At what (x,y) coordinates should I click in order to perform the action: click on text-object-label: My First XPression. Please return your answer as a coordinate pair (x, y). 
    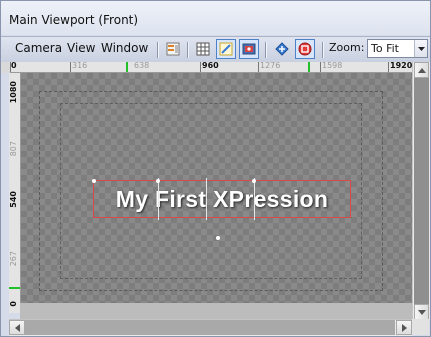
    Looking at the image, I should click on (222, 198).